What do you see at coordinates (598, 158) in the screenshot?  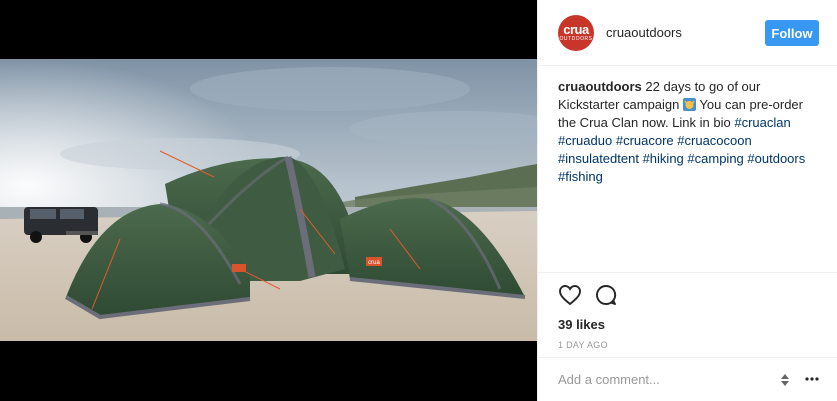 I see `hashtag-link: #insulatedtent` at bounding box center [598, 158].